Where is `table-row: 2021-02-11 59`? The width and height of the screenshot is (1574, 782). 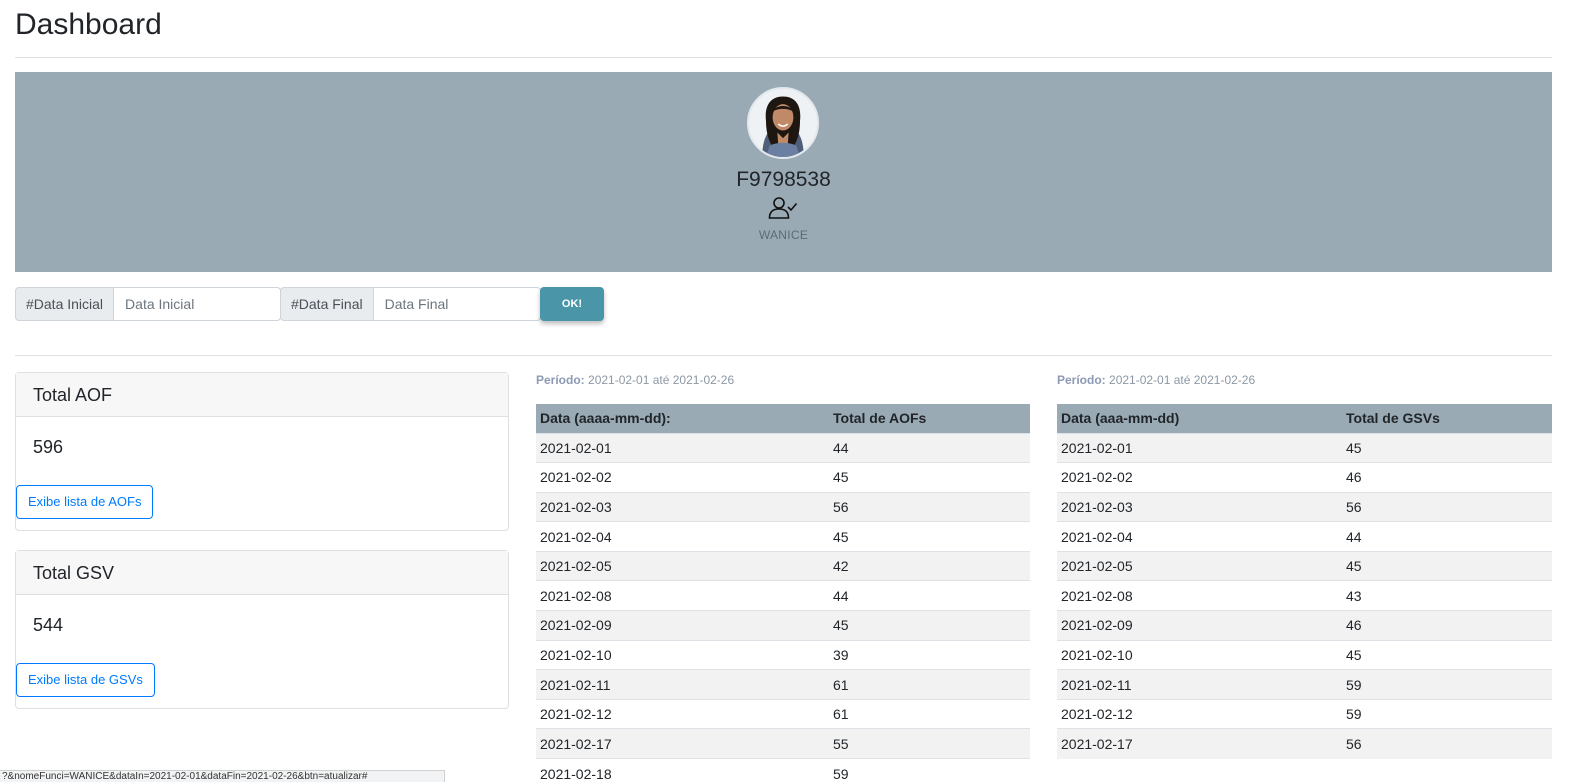
table-row: 2021-02-11 59 is located at coordinates (1304, 684).